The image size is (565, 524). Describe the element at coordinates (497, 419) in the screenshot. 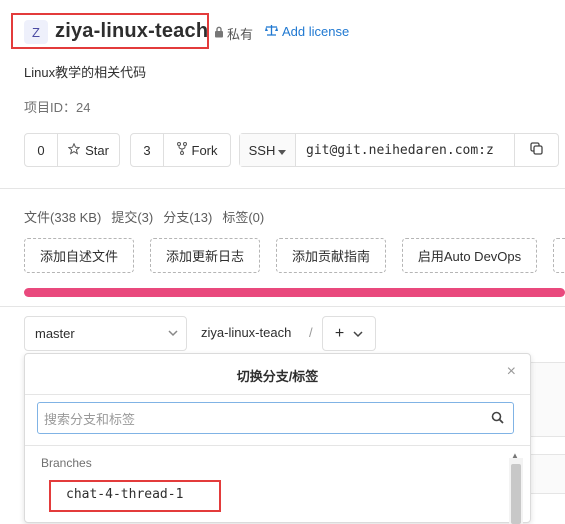

I see `search-icon` at that location.